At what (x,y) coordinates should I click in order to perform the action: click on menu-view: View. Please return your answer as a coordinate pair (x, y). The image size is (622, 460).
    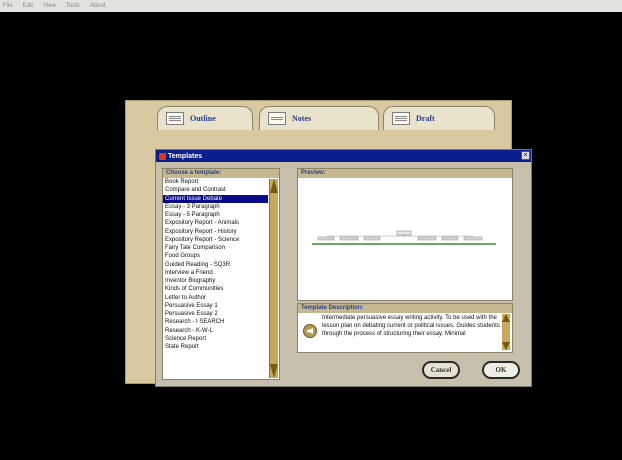
    Looking at the image, I should click on (49, 6).